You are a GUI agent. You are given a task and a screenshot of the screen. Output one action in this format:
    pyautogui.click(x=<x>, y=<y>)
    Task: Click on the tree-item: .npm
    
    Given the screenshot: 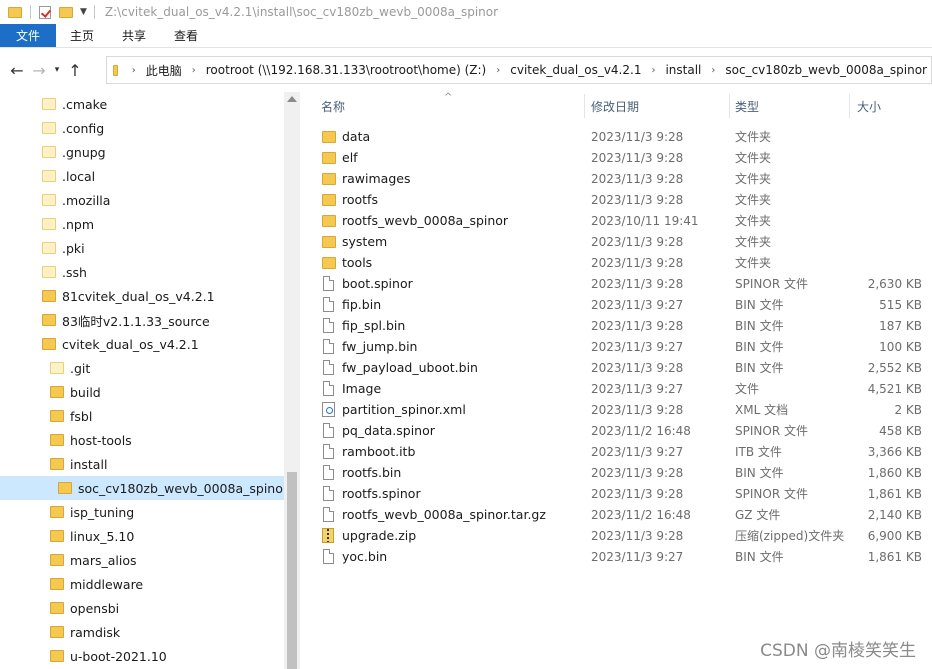 What is the action you would take?
    pyautogui.click(x=68, y=224)
    